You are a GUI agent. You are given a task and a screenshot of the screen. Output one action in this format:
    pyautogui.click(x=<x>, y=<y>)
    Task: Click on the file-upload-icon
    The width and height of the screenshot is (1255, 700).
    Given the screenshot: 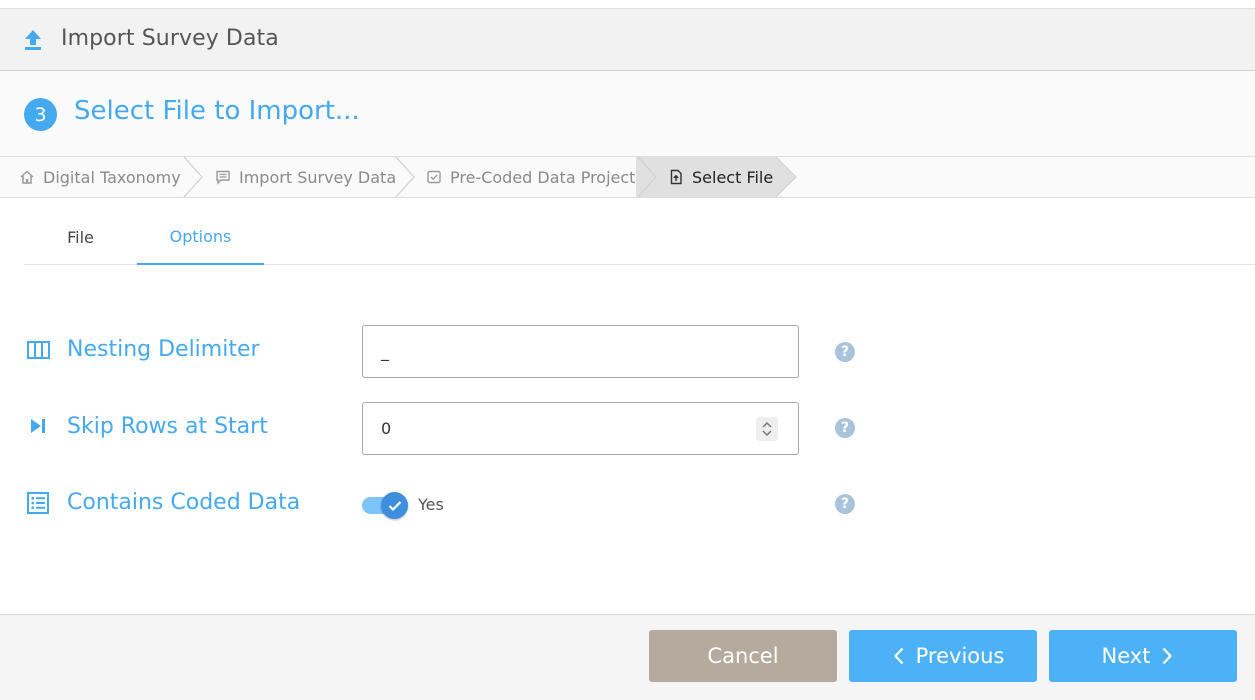 What is the action you would take?
    pyautogui.click(x=676, y=177)
    